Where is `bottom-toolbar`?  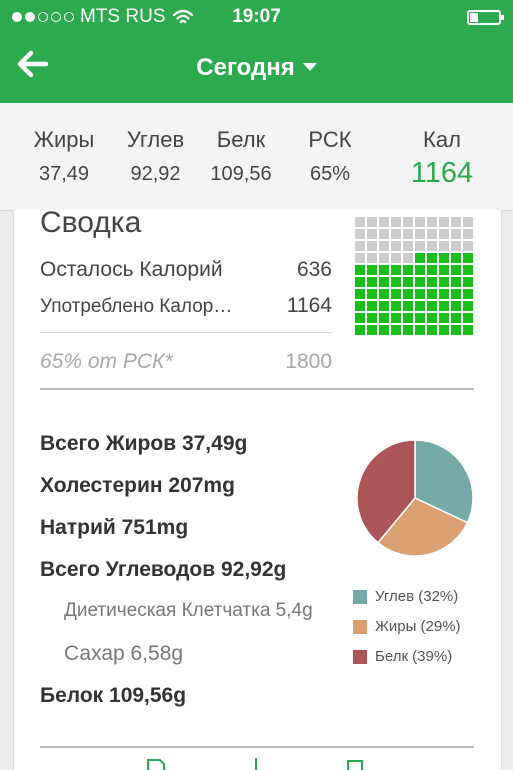
bottom-toolbar is located at coordinates (255, 764).